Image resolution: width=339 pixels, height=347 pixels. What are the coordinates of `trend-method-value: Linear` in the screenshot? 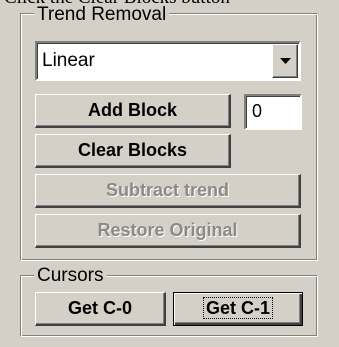 It's located at (68, 60).